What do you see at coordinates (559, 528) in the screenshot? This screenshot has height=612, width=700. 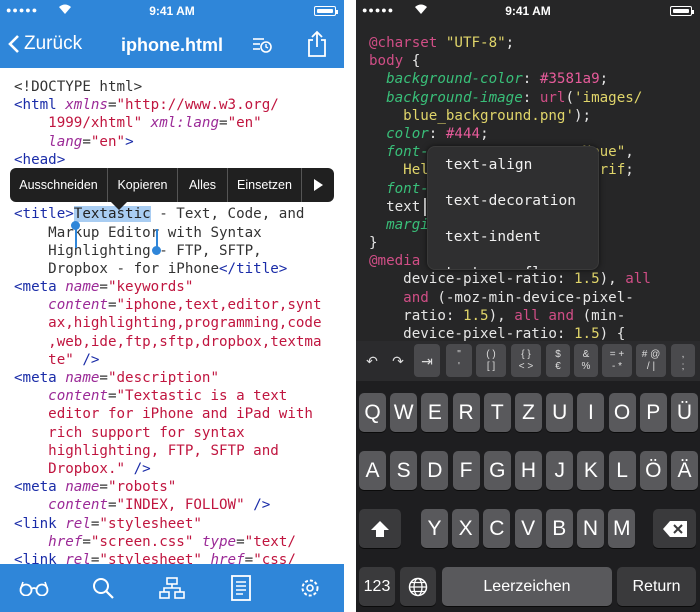 I see `key-b: B` at bounding box center [559, 528].